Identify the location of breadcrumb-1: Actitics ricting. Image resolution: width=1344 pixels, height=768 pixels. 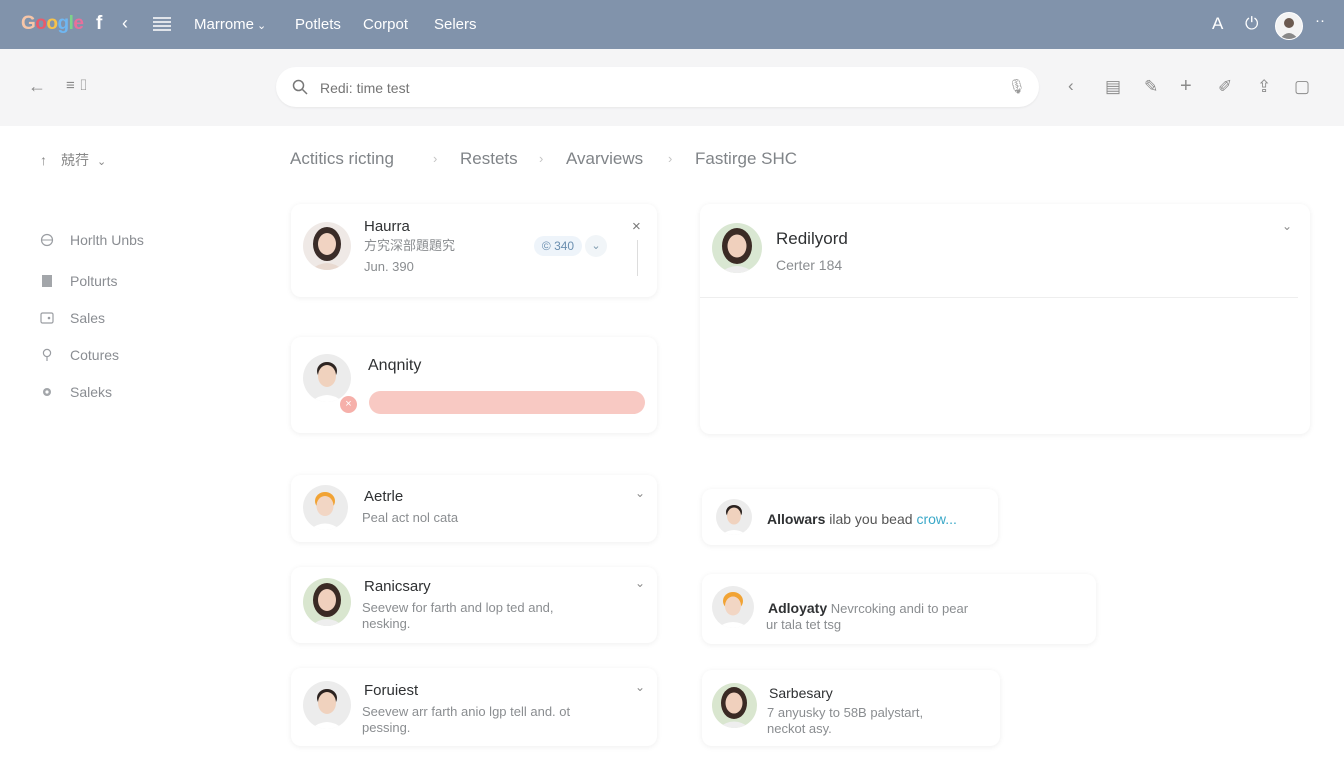
(342, 159).